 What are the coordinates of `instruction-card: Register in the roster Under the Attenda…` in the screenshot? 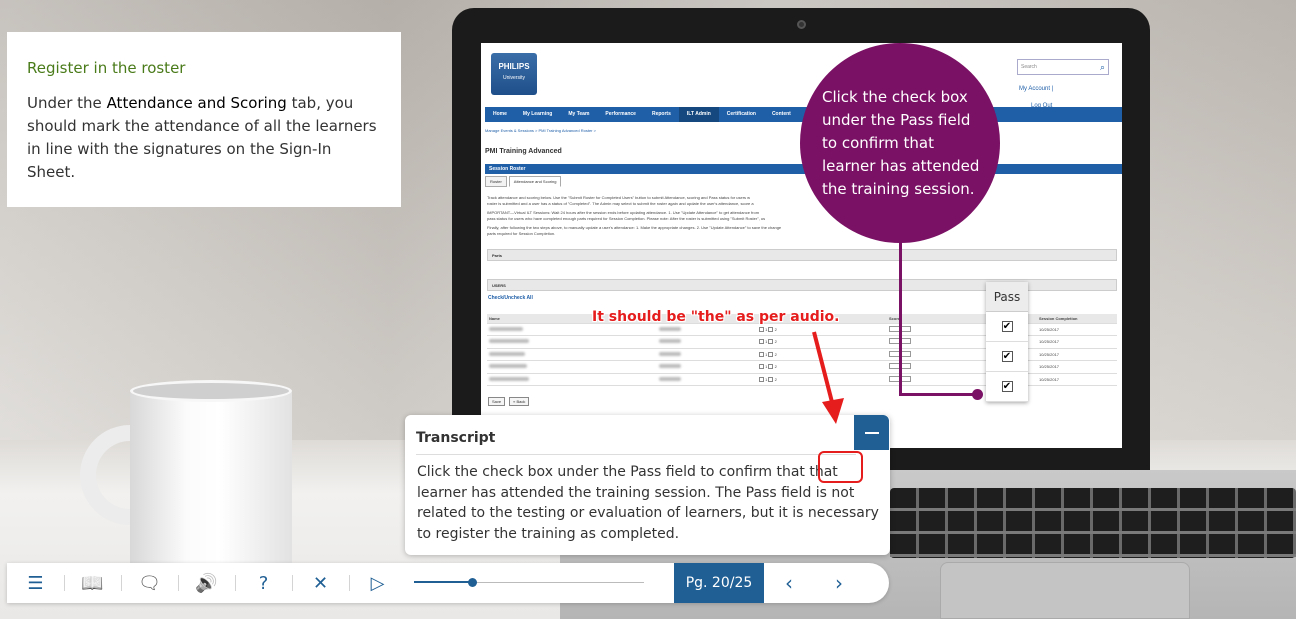 It's located at (204, 119).